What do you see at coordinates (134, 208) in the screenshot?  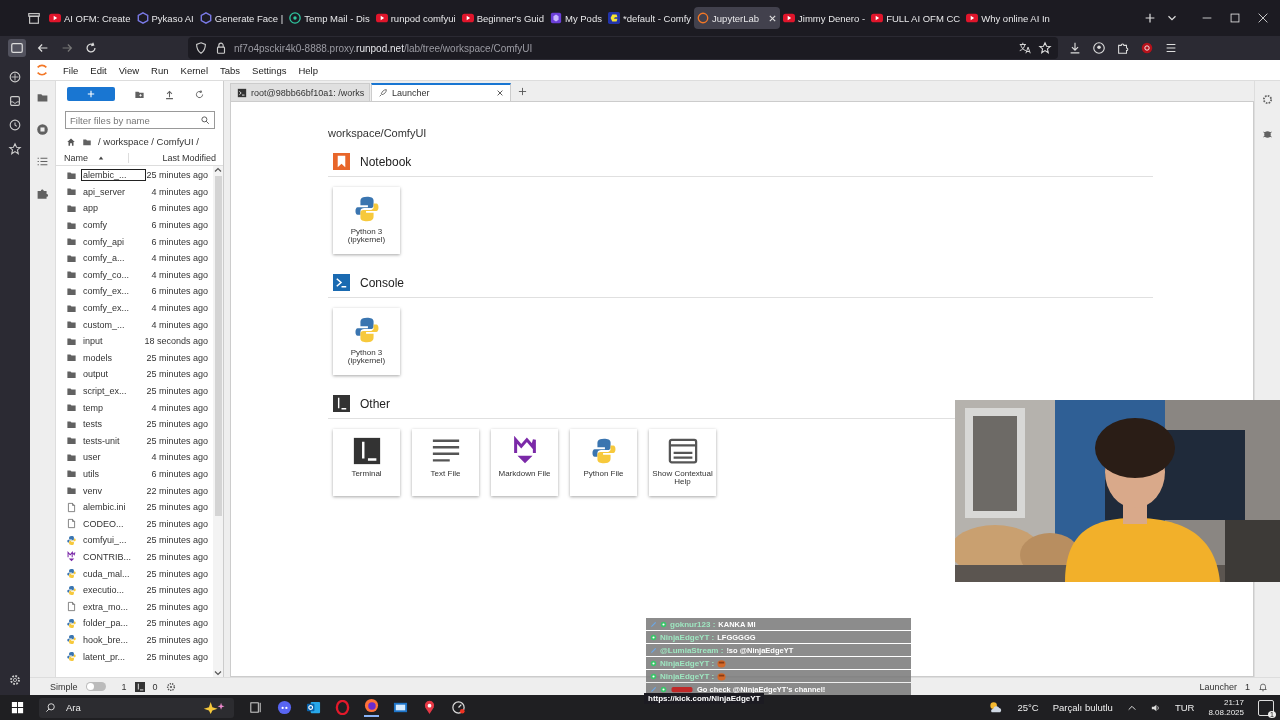 I see `file-row: app 6 minutes ago` at bounding box center [134, 208].